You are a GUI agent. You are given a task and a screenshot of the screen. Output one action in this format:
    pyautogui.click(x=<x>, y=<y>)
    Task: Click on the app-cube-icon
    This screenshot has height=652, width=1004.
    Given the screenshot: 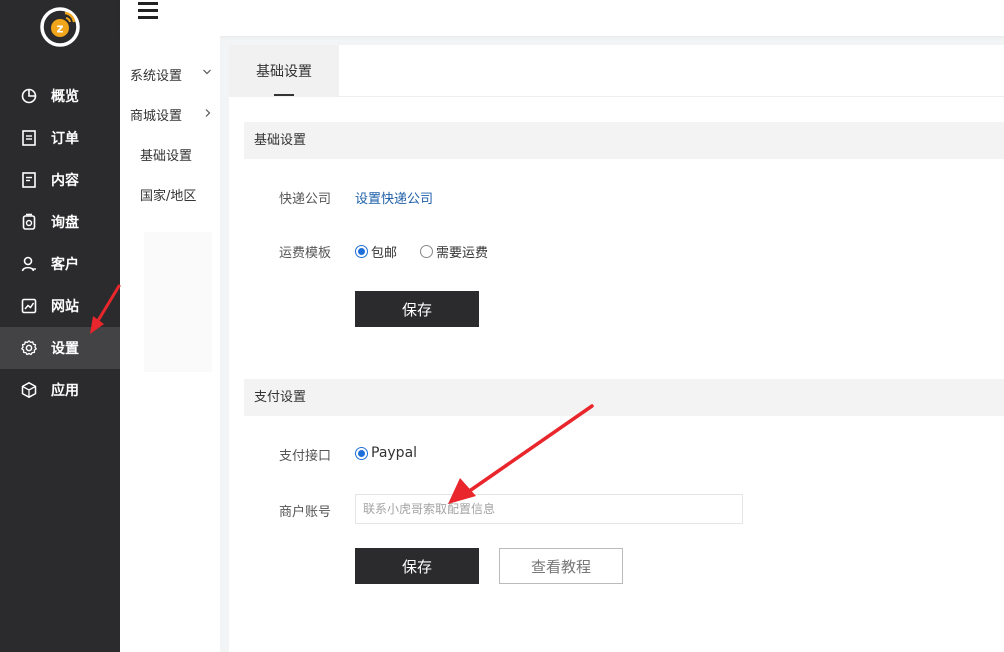 What is the action you would take?
    pyautogui.click(x=29, y=390)
    